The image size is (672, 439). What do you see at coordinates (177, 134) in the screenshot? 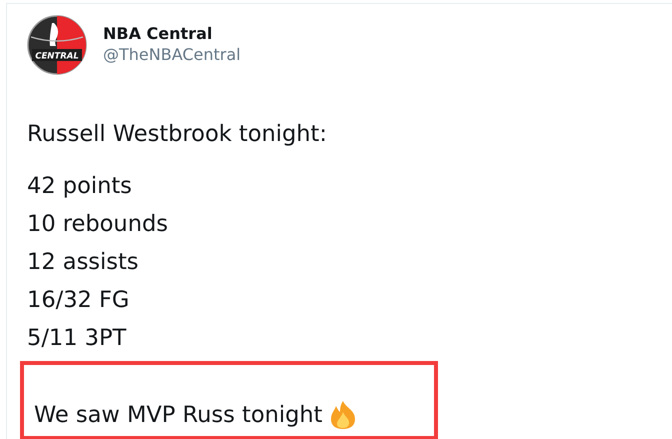
I see `tweet-text: Russell Westbrook tonight:` at bounding box center [177, 134].